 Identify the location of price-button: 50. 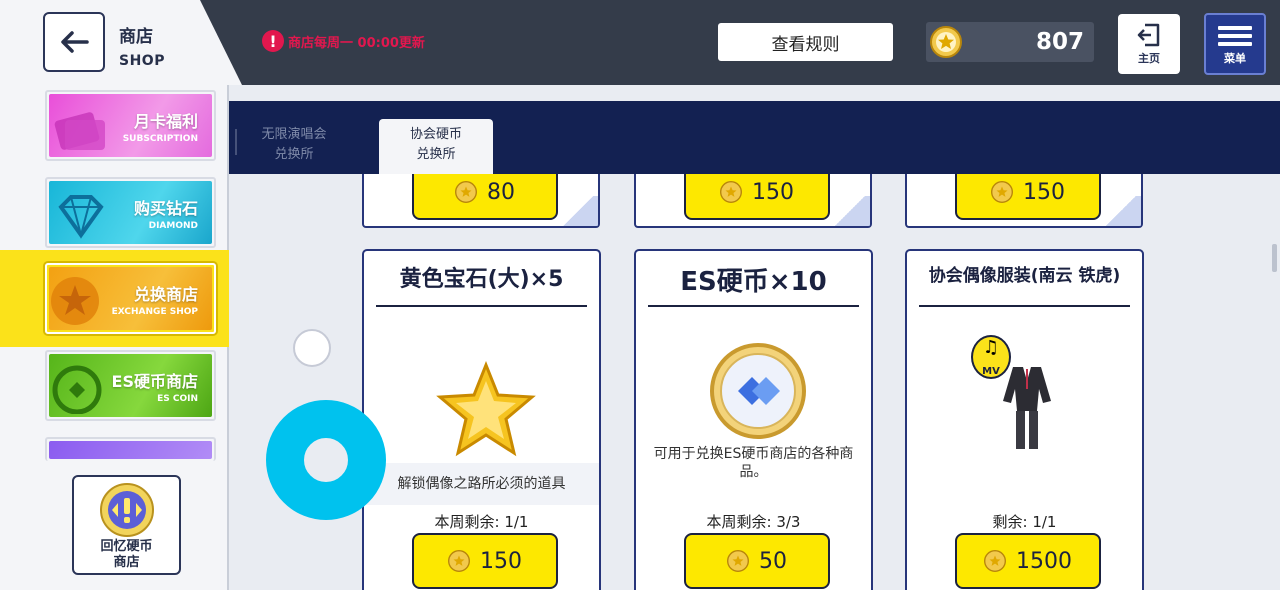
(757, 561).